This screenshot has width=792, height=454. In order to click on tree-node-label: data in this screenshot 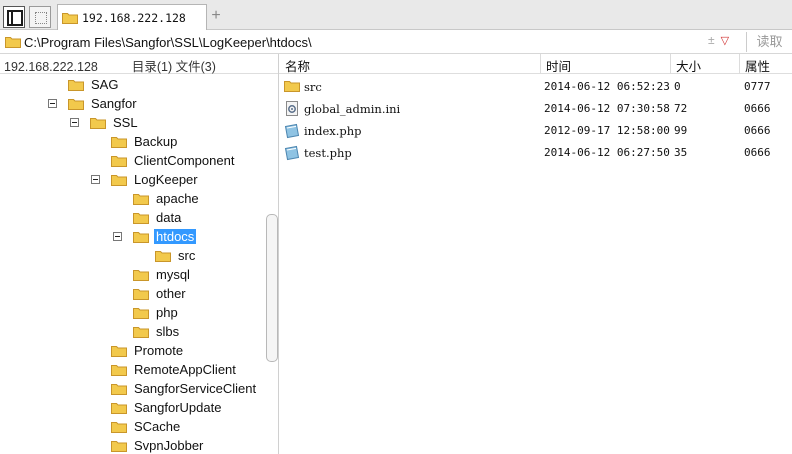, I will do `click(169, 217)`.